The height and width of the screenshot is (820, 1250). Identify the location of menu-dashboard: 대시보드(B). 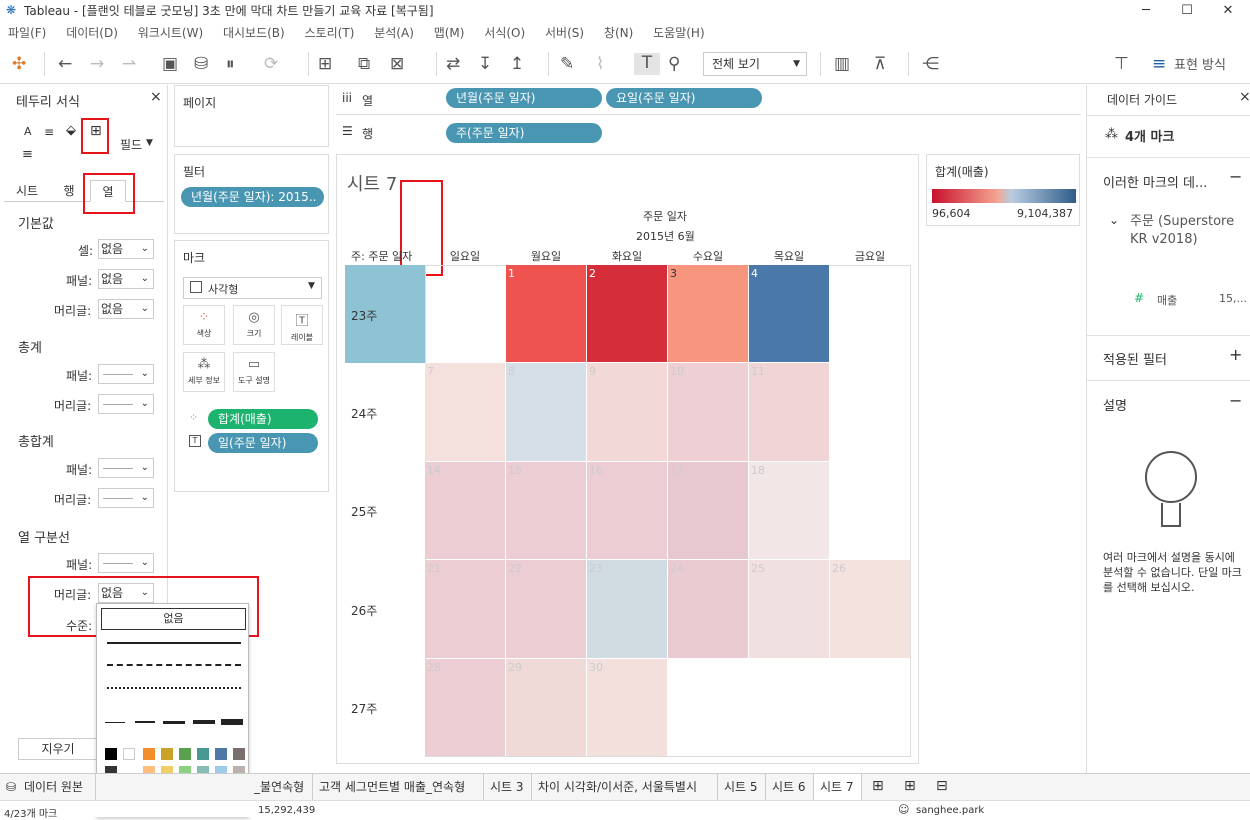
(254, 33).